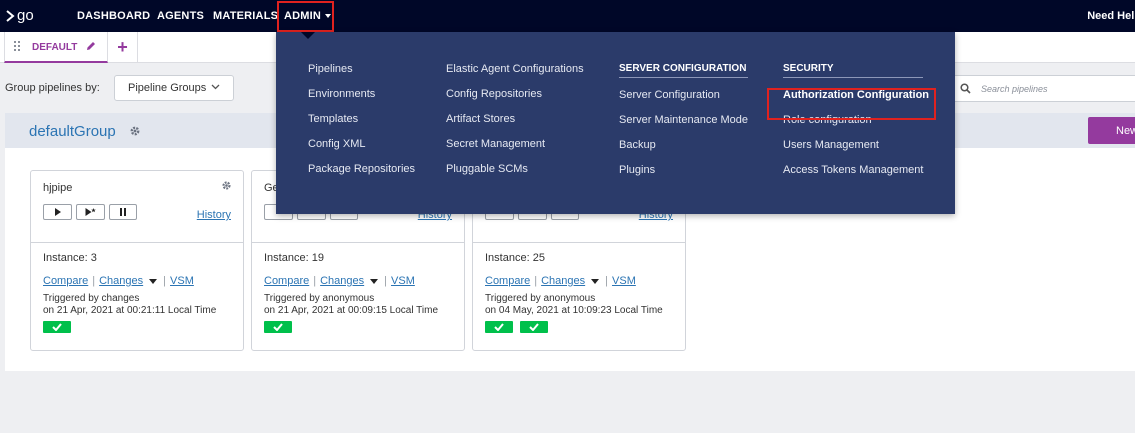 This screenshot has height=433, width=1135. I want to click on menu-item-artifact-stores: Artifact Stores, so click(515, 125).